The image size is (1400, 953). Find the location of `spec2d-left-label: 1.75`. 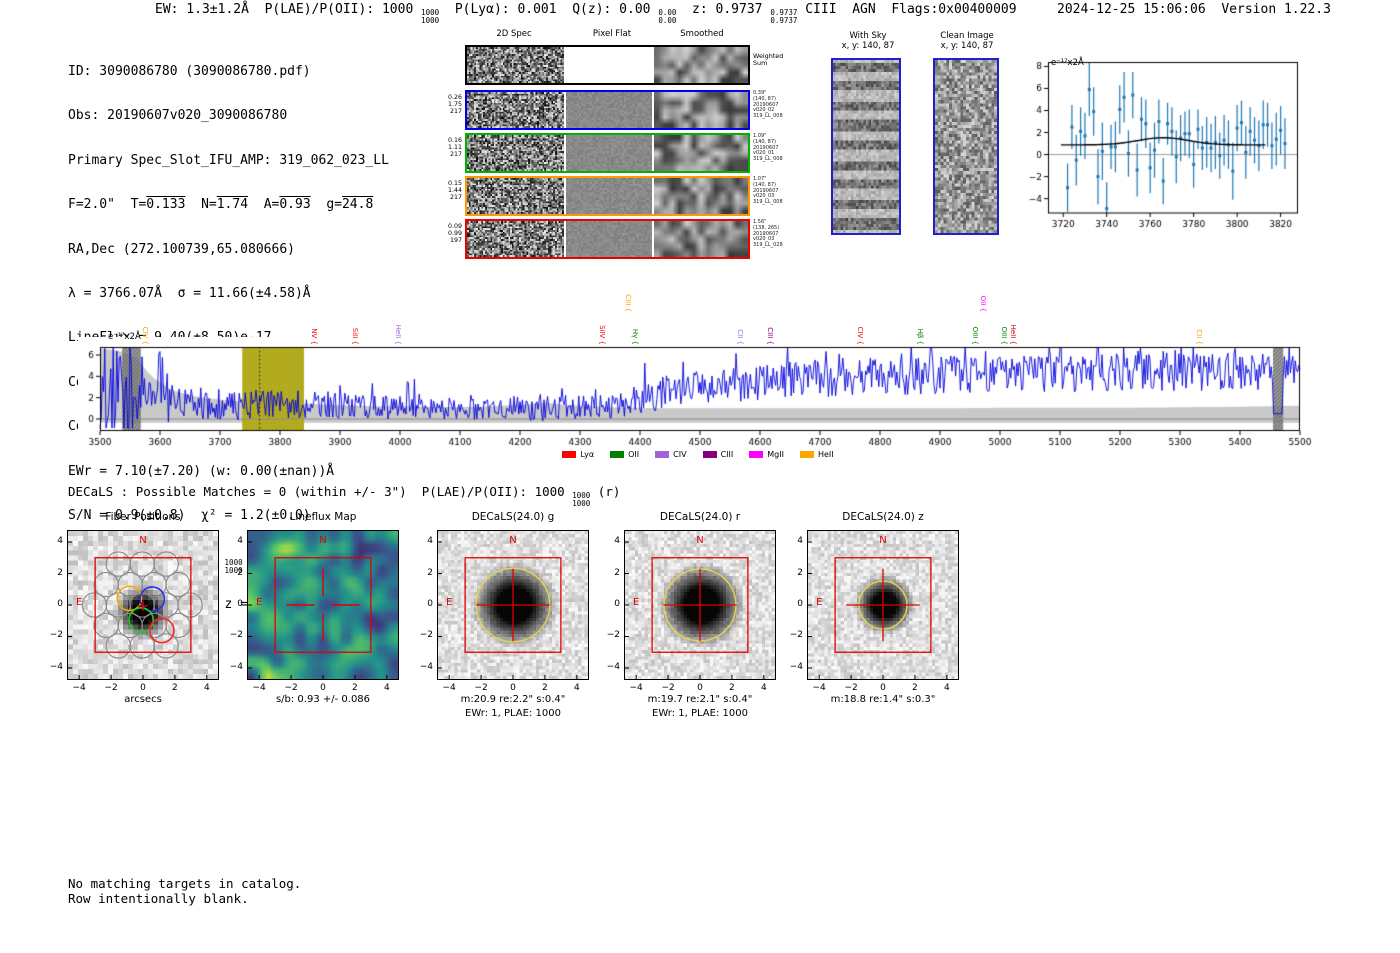

spec2d-left-label: 1.75 is located at coordinates (454, 104).